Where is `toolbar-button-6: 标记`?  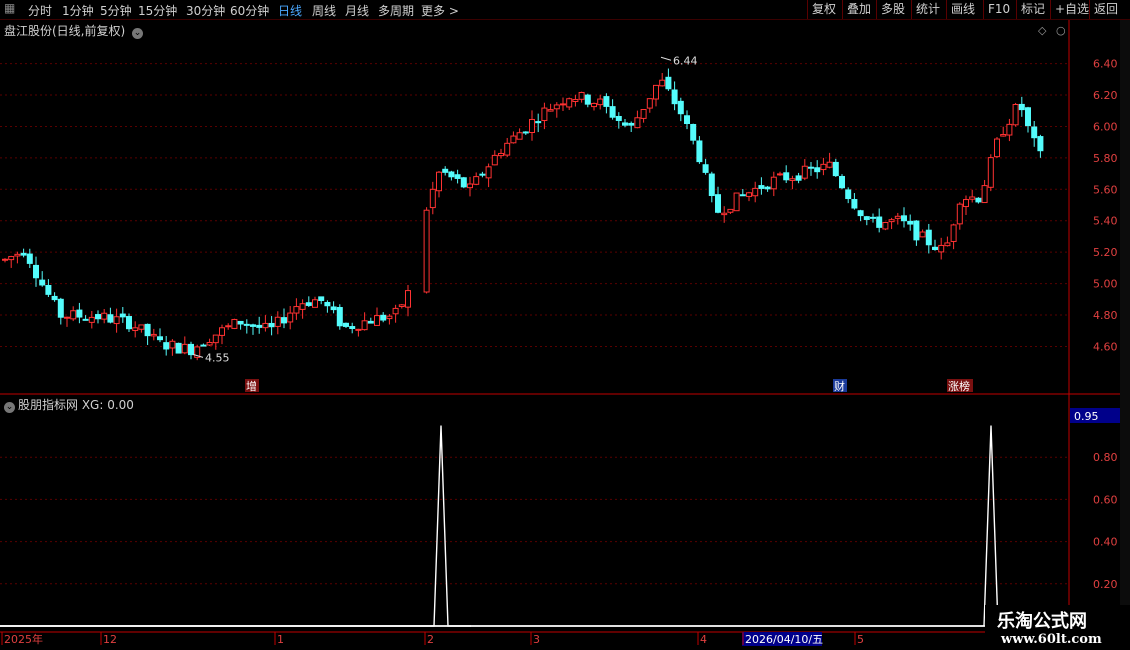
toolbar-button-6: 标记 is located at coordinates (1032, 9).